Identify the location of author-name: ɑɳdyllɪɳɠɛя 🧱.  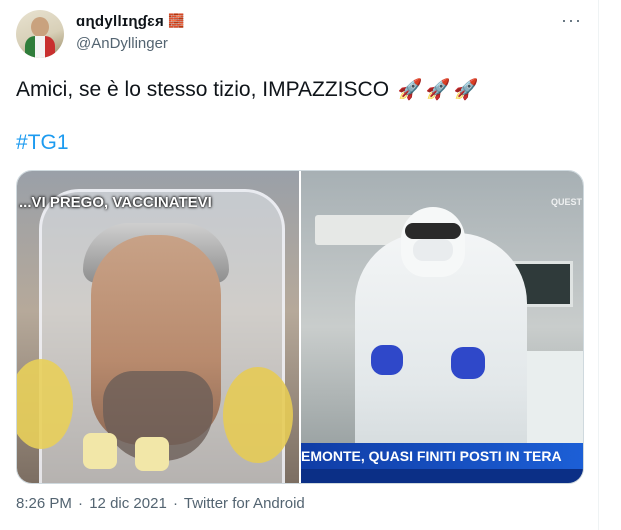
(130, 21).